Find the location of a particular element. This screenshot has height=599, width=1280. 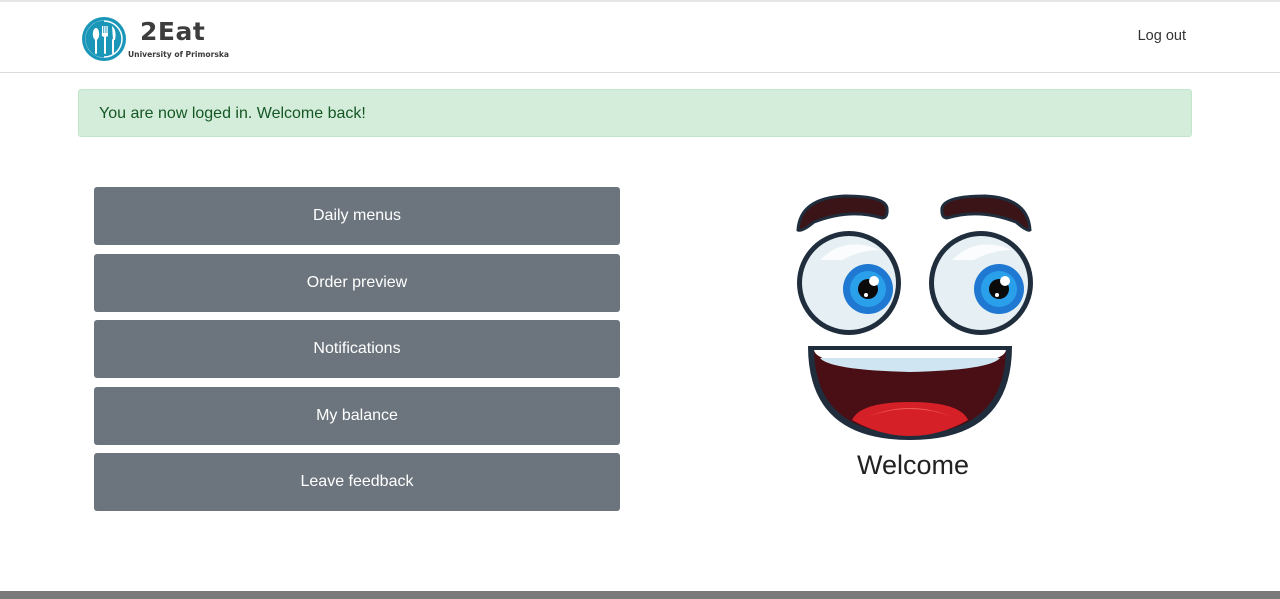

success-alert: You are now loged in. Welcome back! is located at coordinates (635, 113).